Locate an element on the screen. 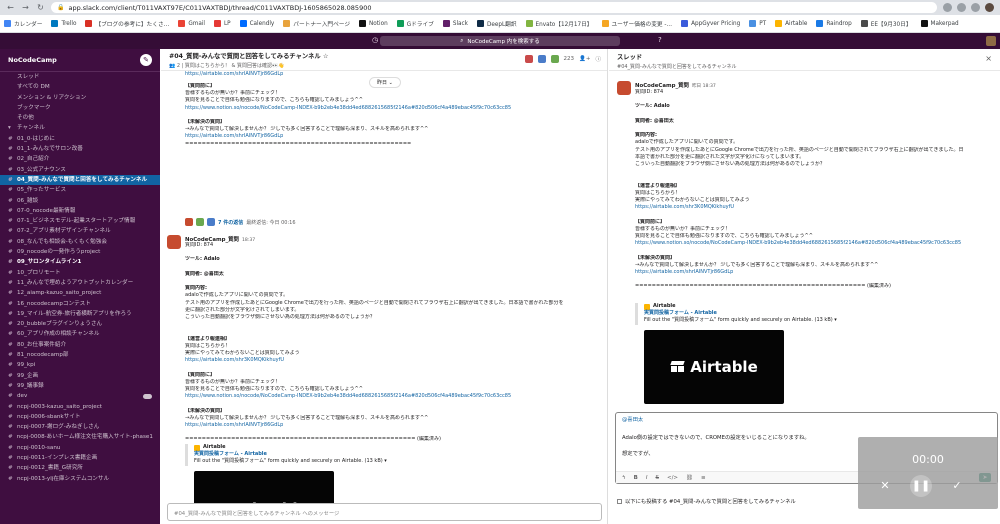 The image size is (1000, 524). profile-avatar is located at coordinates (989, 7).